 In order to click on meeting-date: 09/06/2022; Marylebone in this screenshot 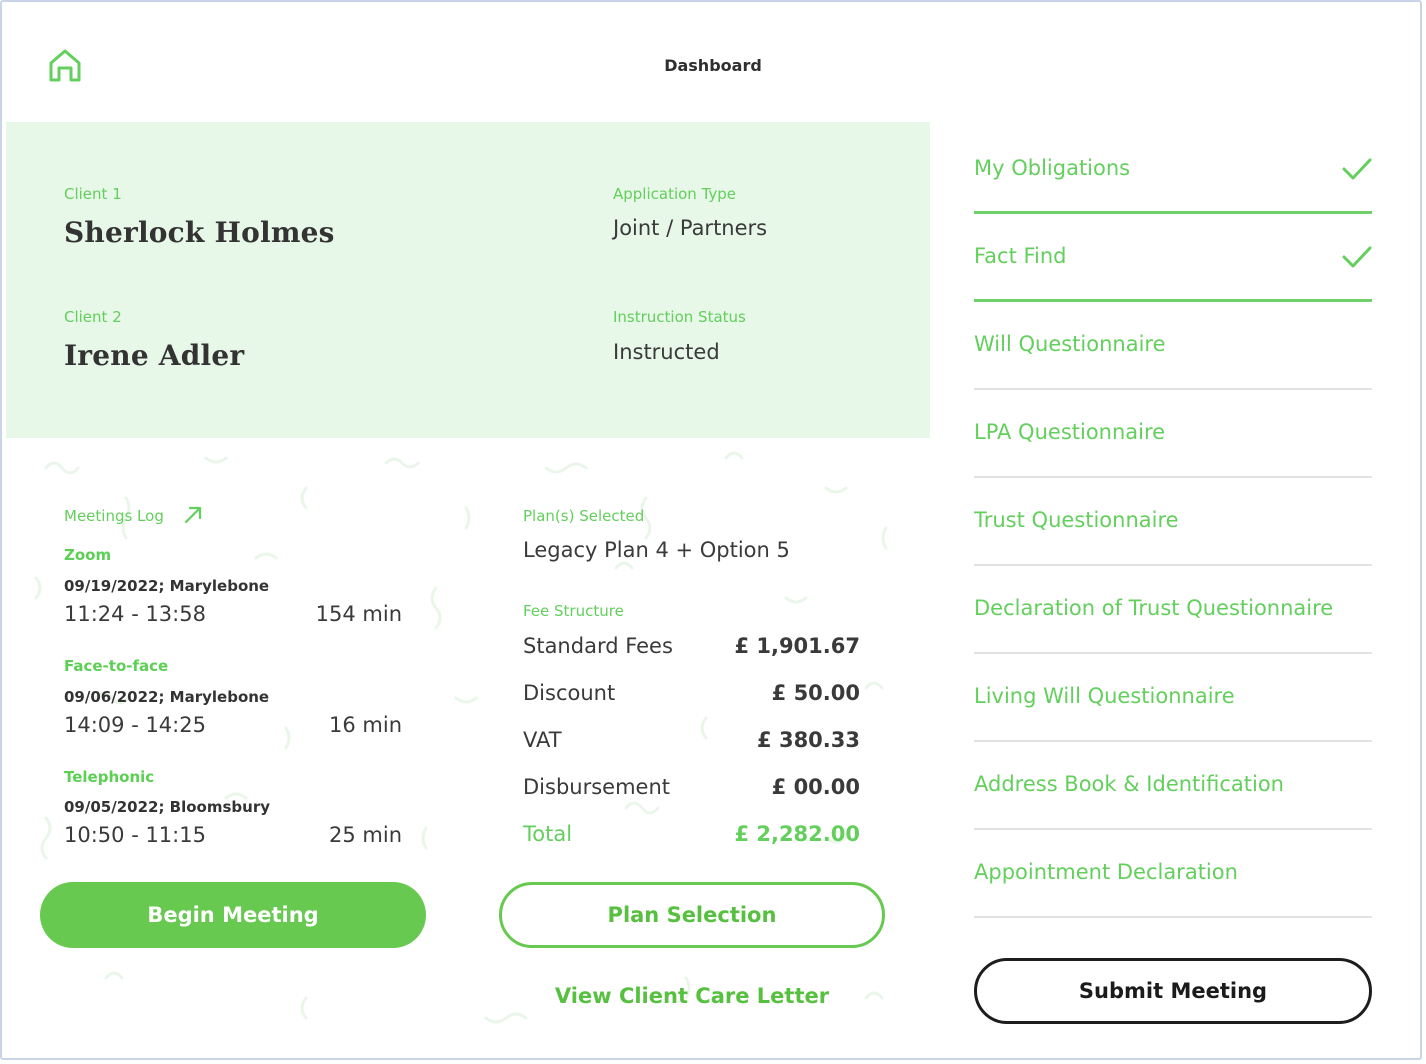, I will do `click(167, 697)`.